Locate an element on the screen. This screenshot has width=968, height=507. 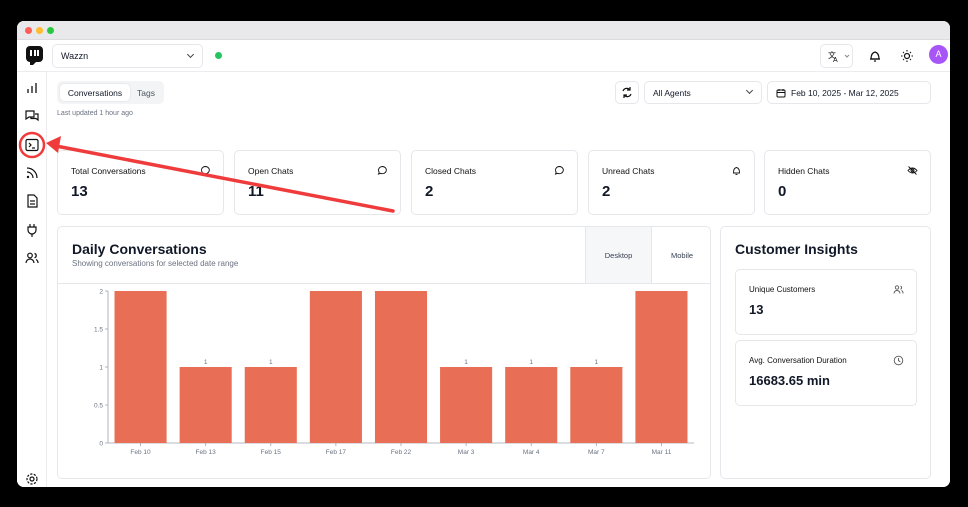
app-logo-icon is located at coordinates (34, 55).